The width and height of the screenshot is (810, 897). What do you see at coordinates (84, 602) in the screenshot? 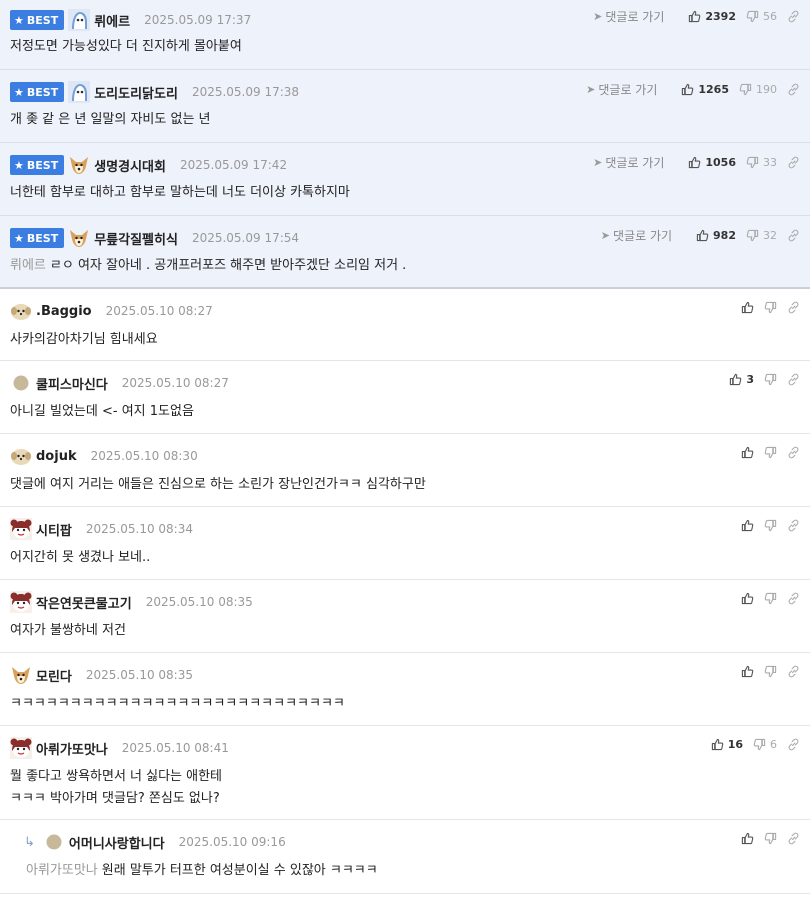
I see `nickname: 작은연못큰물고기` at bounding box center [84, 602].